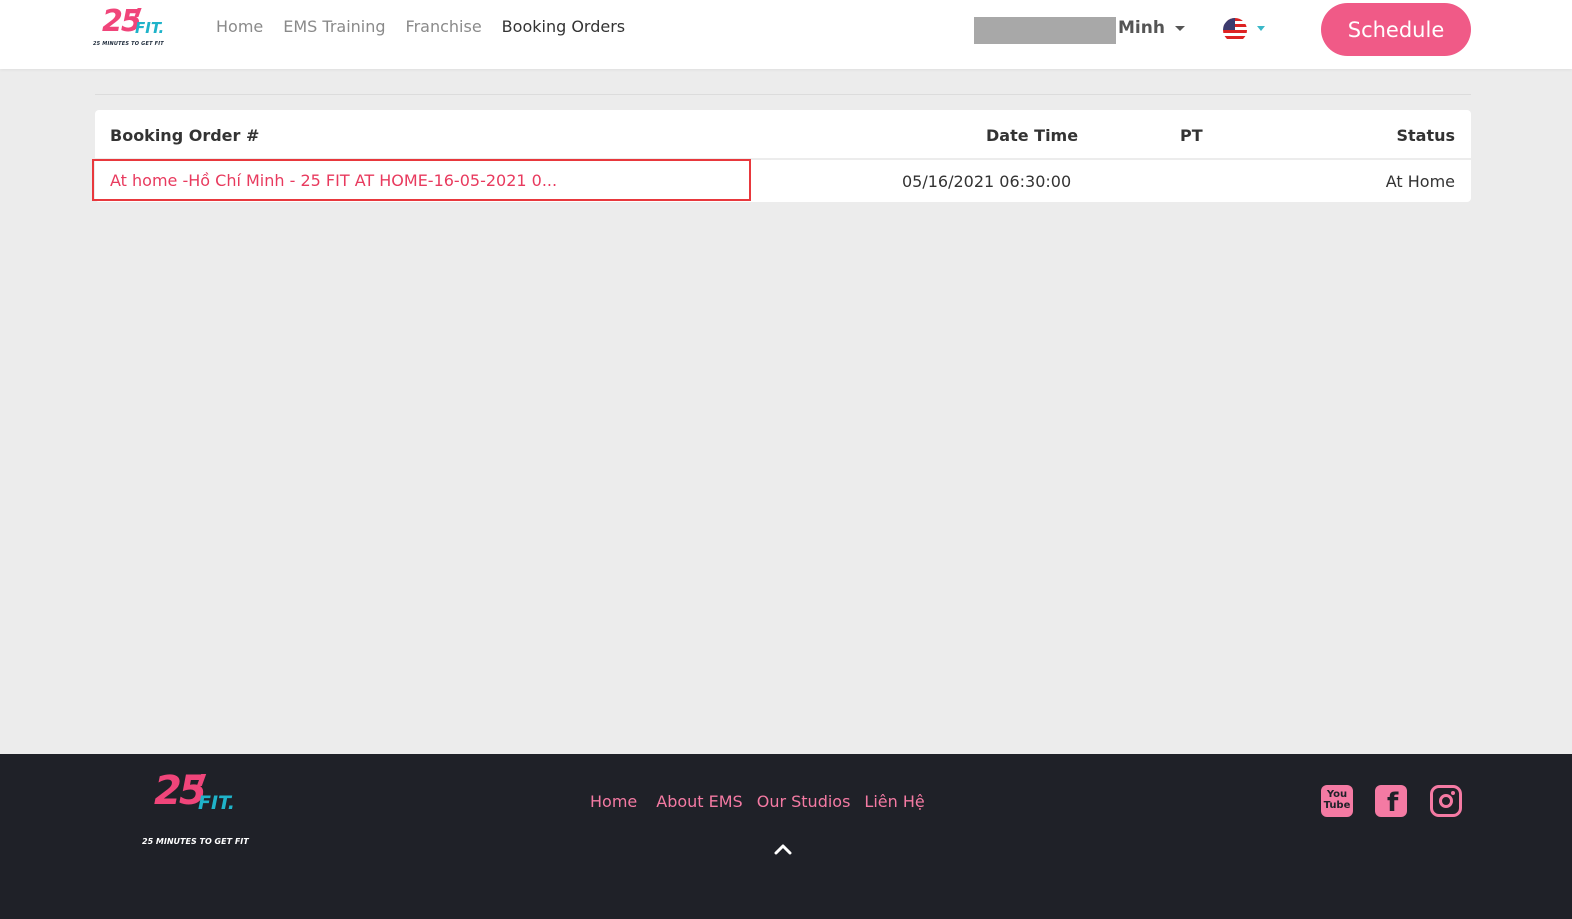 The image size is (1572, 919). What do you see at coordinates (216, 803) in the screenshot?
I see `footer-logo-word: FIT.` at bounding box center [216, 803].